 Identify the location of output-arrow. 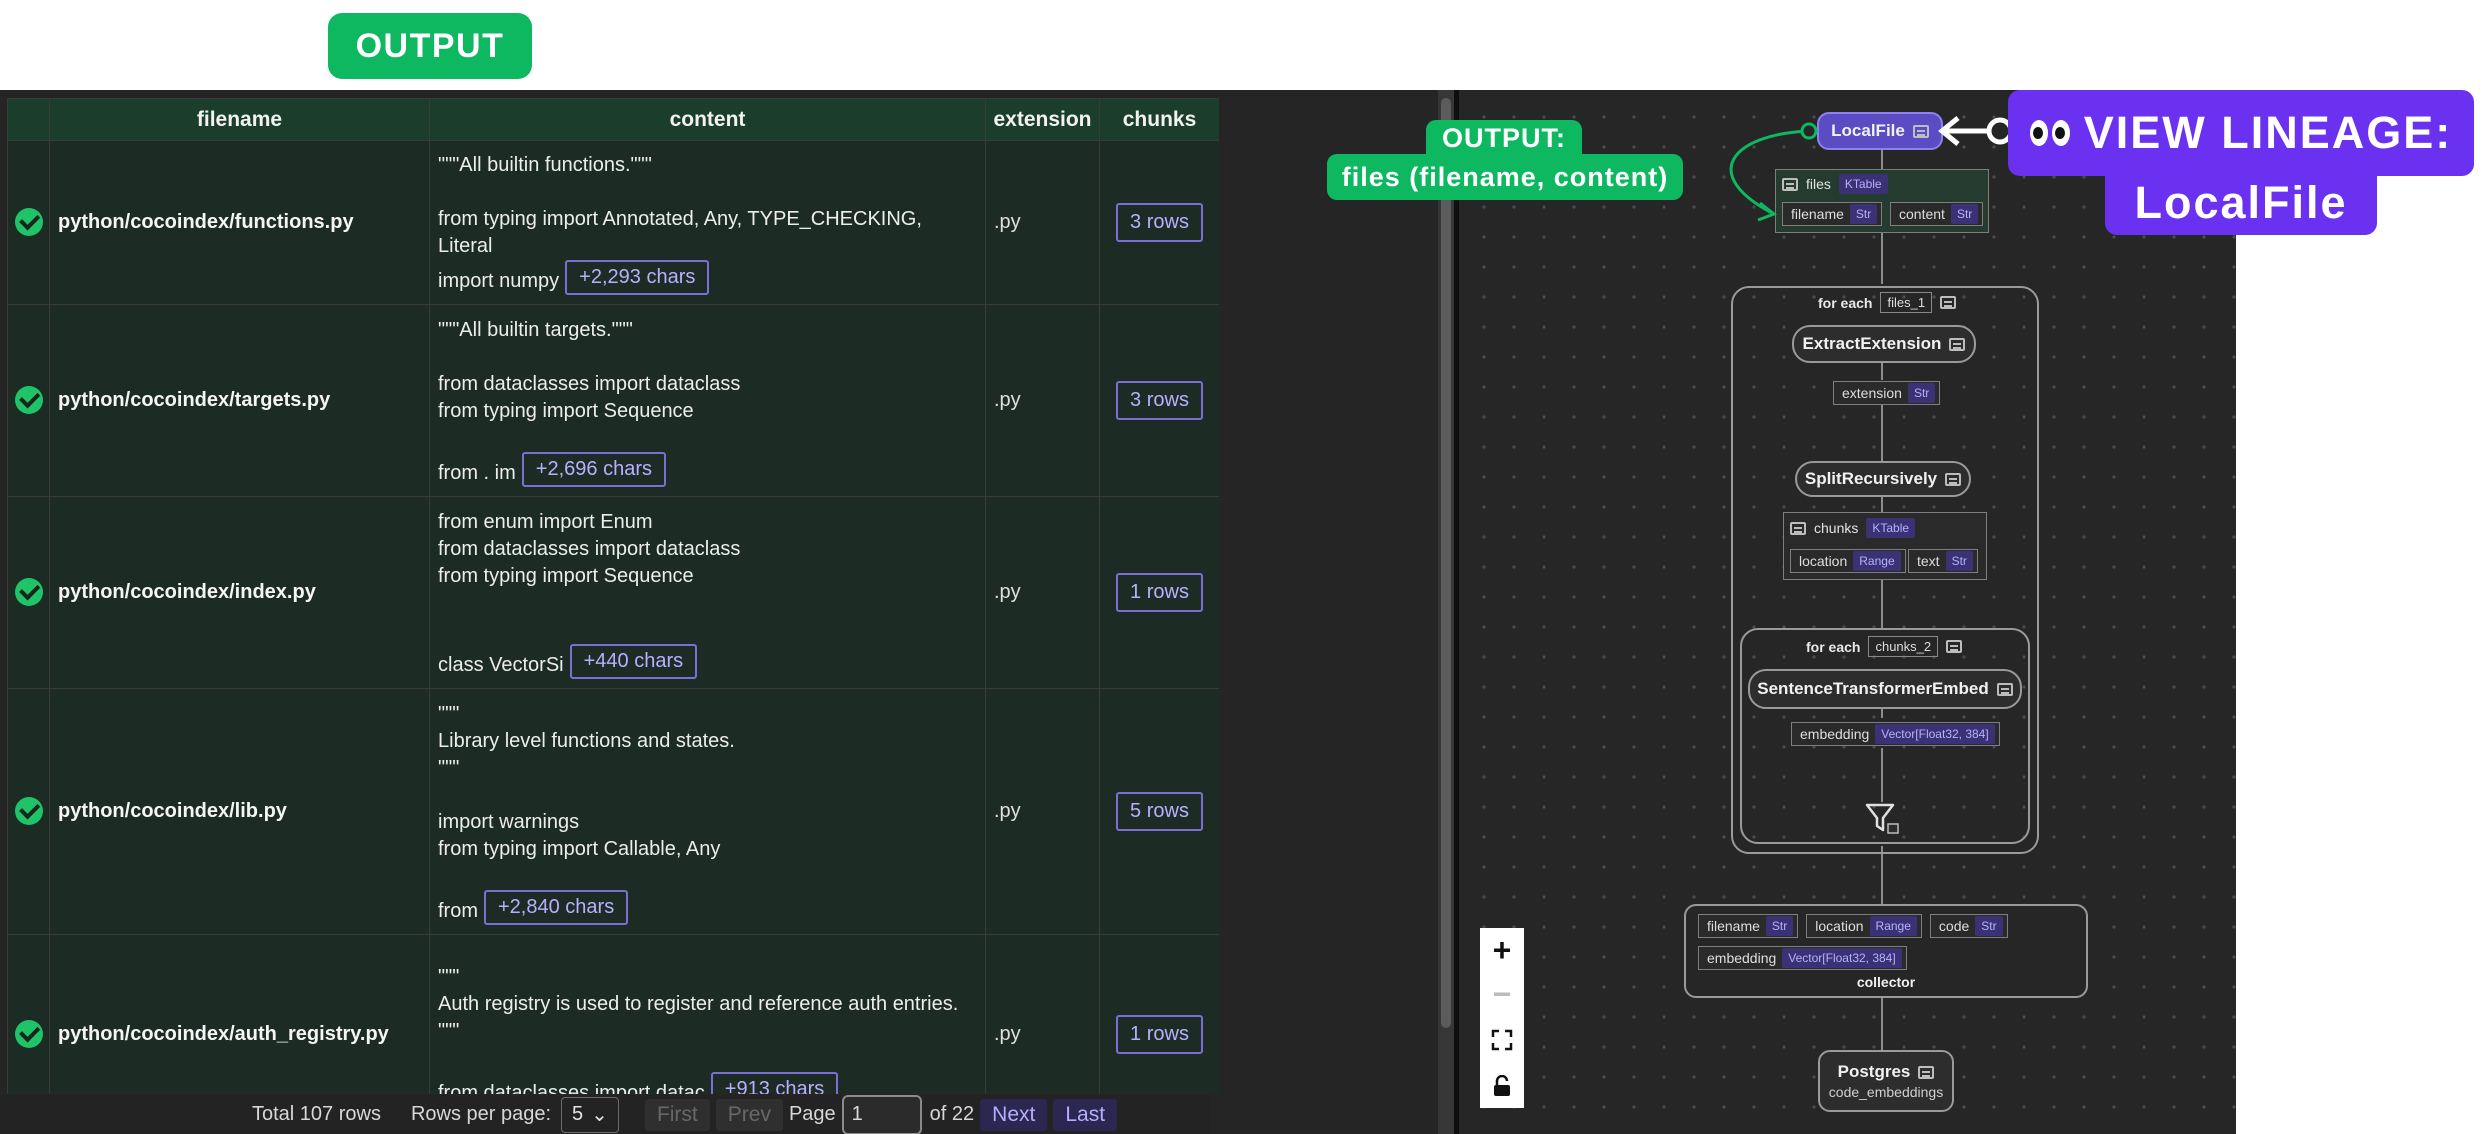
(1769, 172).